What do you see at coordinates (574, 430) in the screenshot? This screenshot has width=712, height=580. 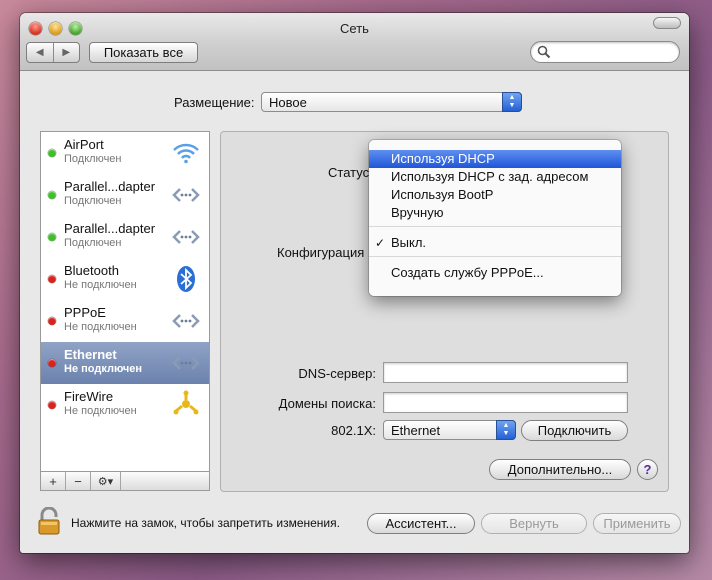 I see `connect-button: Подключить` at bounding box center [574, 430].